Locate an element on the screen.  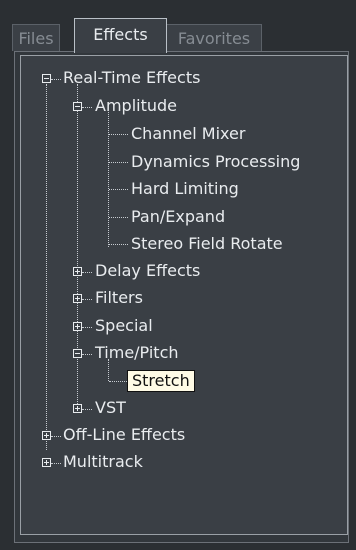
tree-item-real-time-effects: Real-Time Effects is located at coordinates (131, 78).